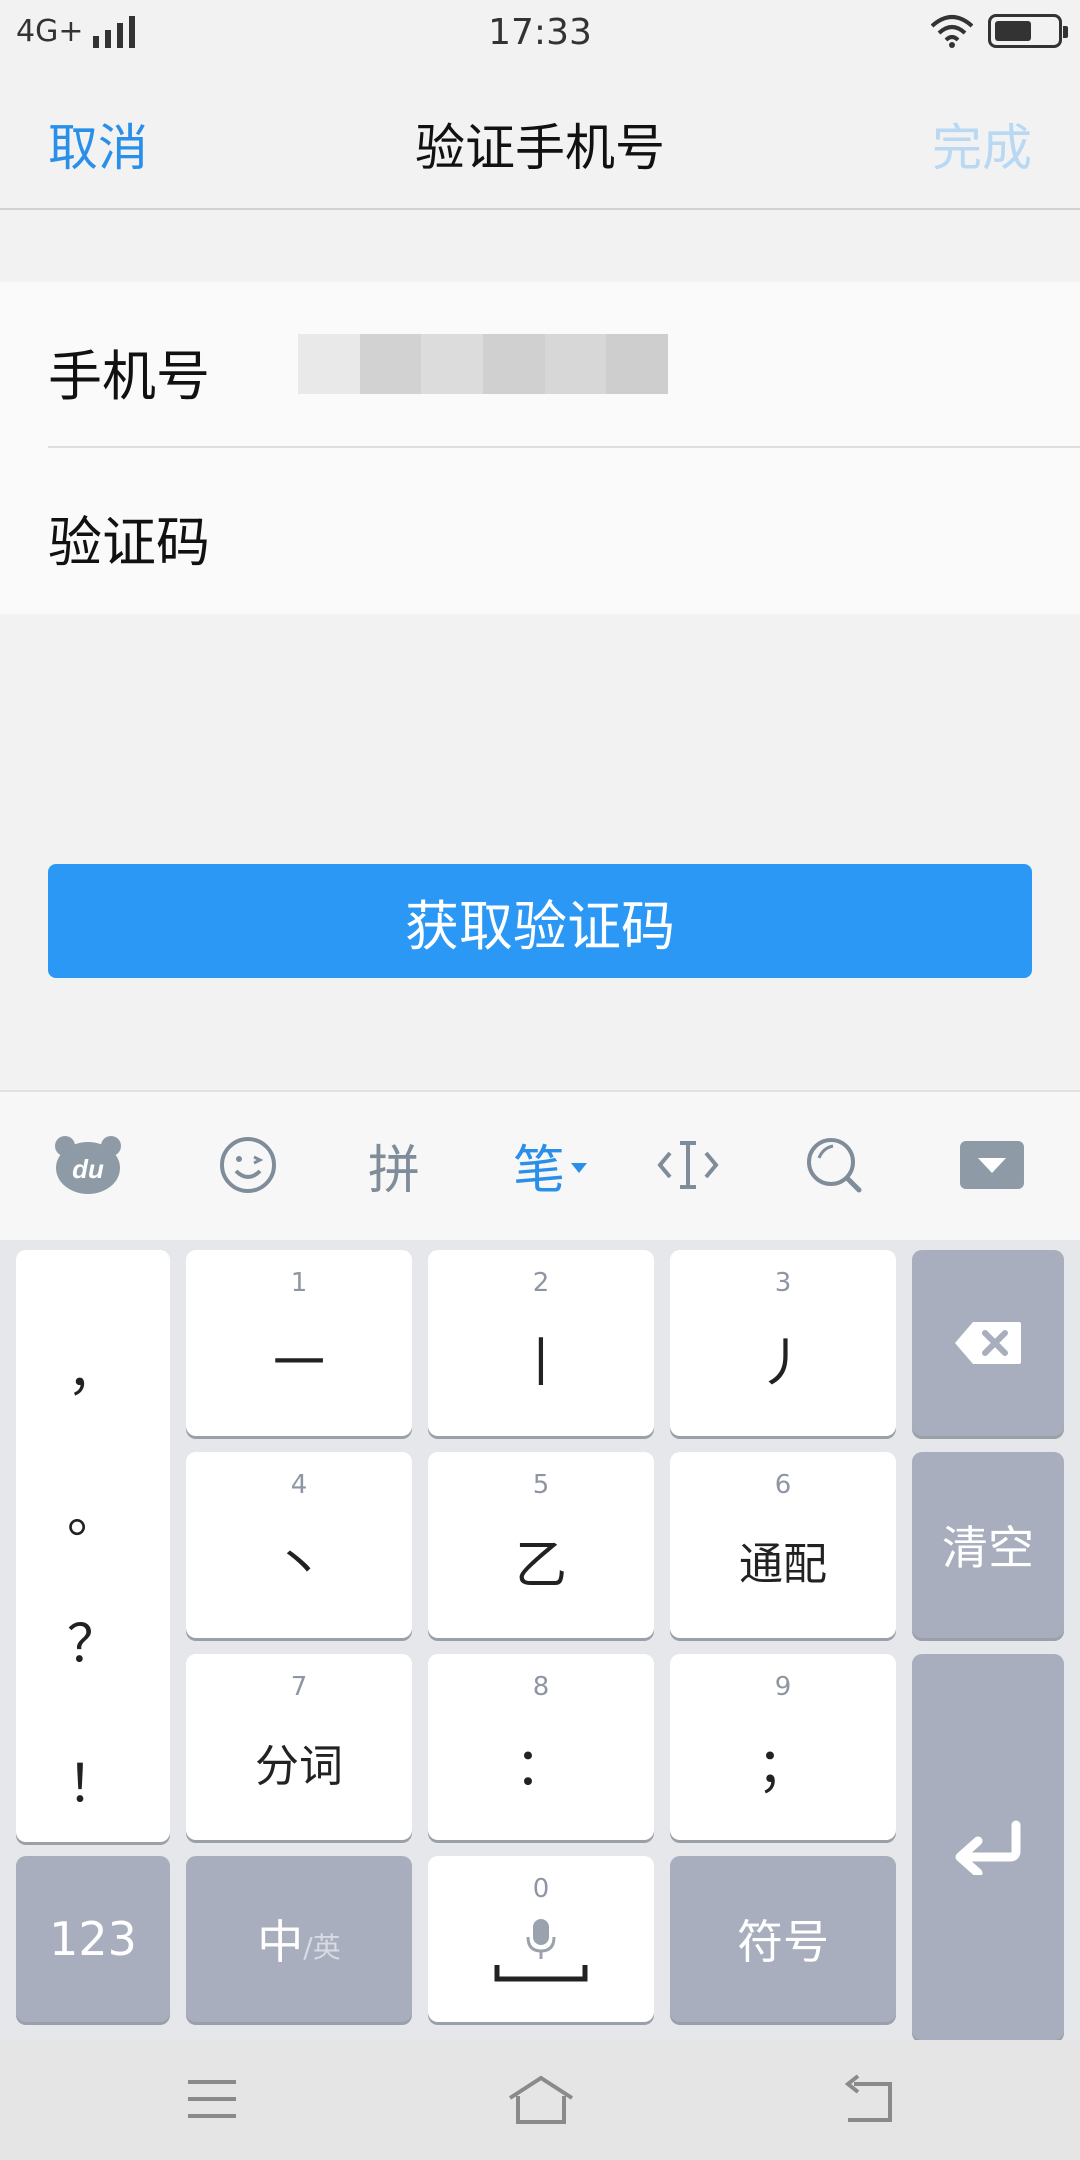 The height and width of the screenshot is (2160, 1080). I want to click on language-switch-button: 中 /英, so click(299, 1939).